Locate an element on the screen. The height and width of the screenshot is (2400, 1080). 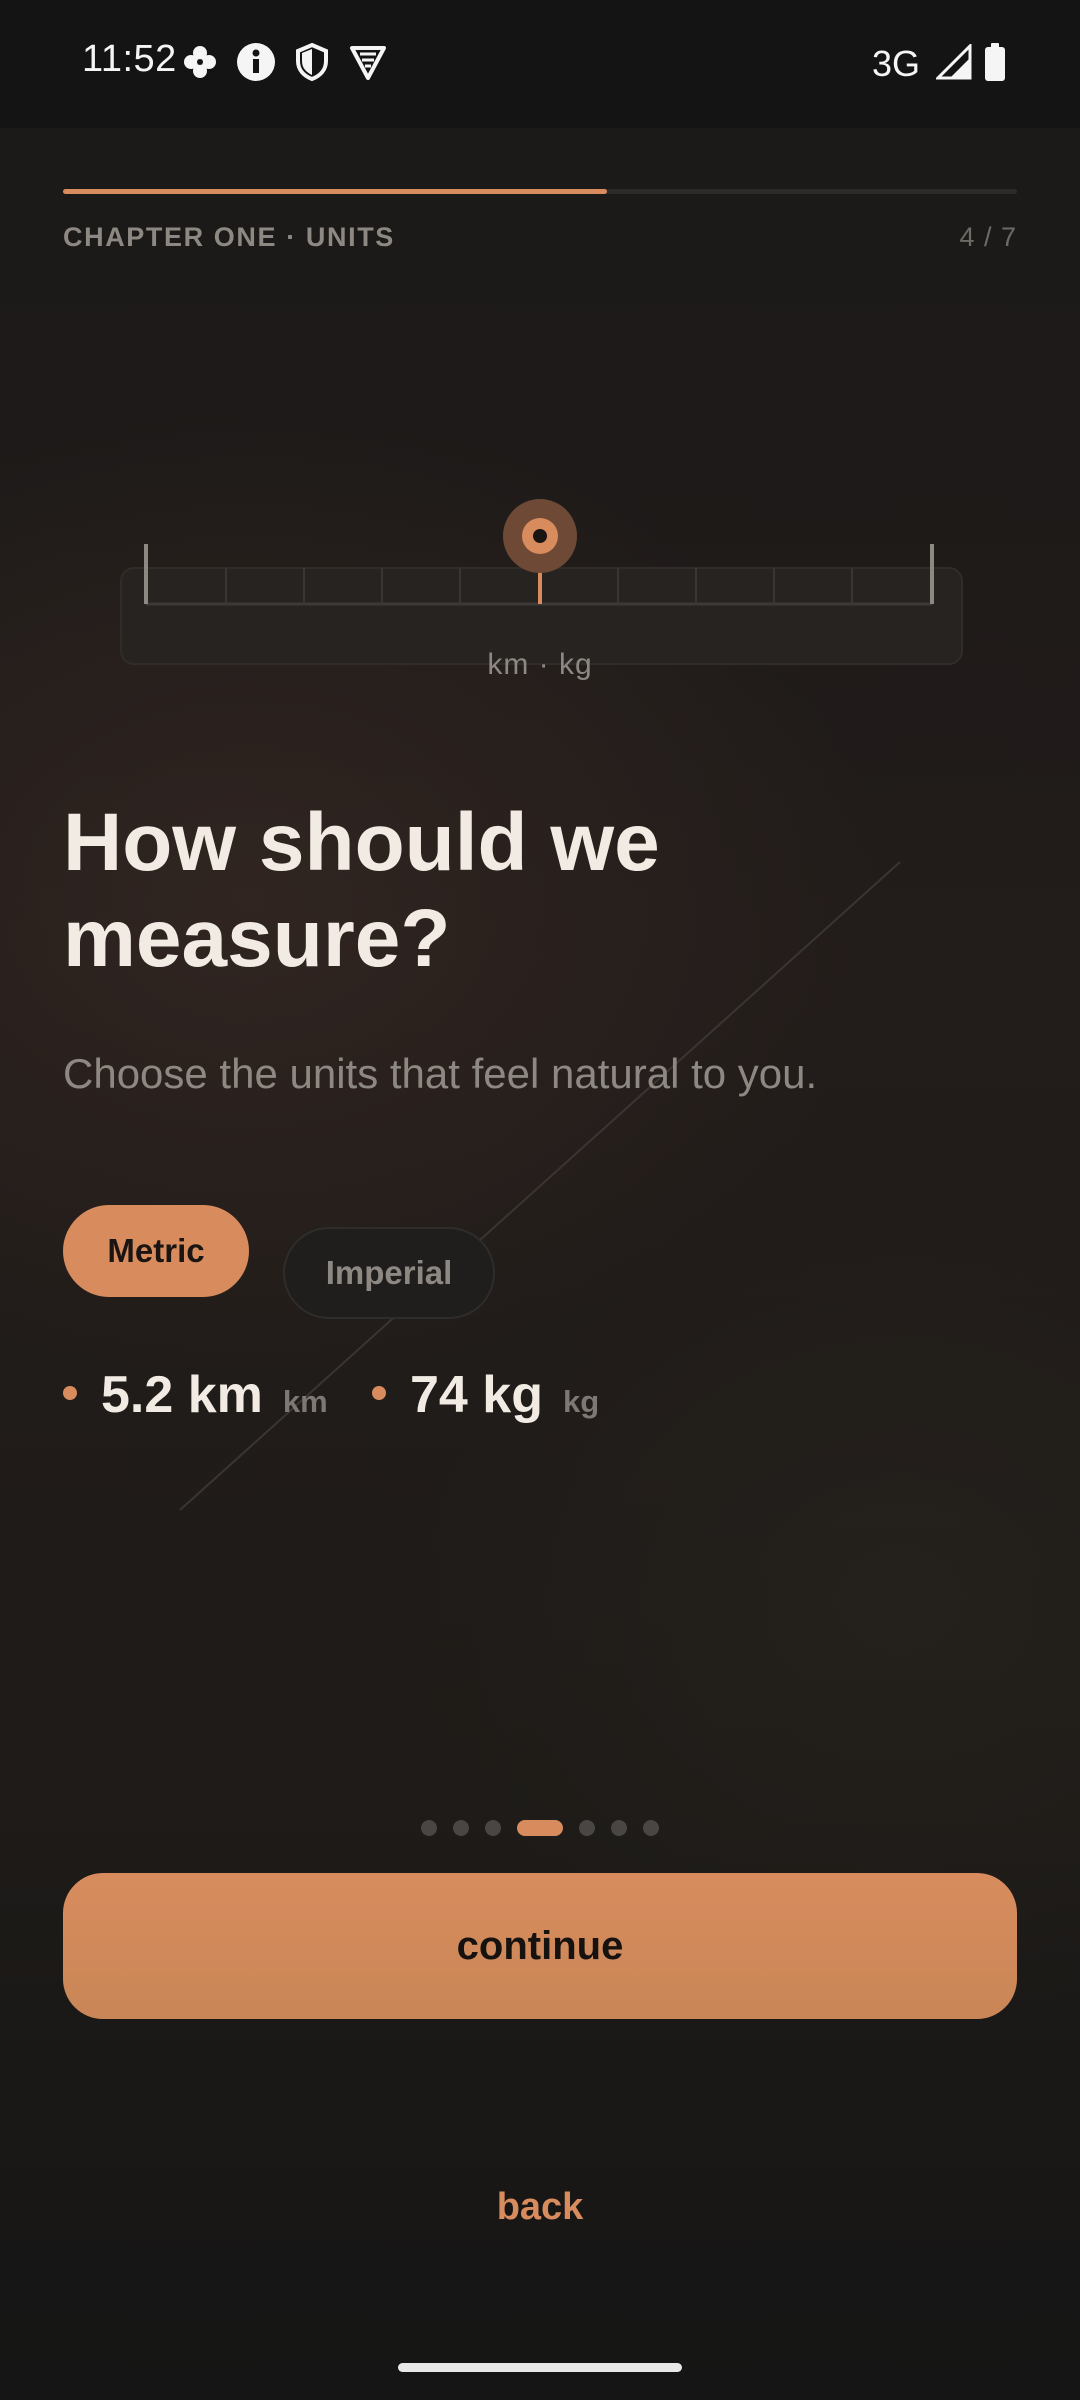
page-dot-active is located at coordinates (540, 1828).